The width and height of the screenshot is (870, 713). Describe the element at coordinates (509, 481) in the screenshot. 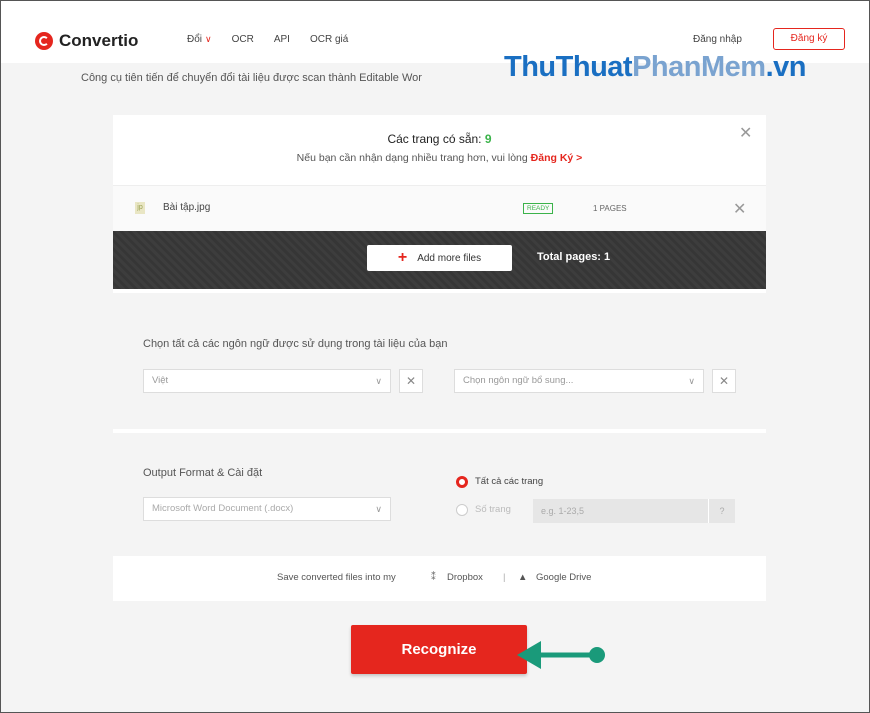

I see `all-pages-label: Tất cả các trang` at that location.